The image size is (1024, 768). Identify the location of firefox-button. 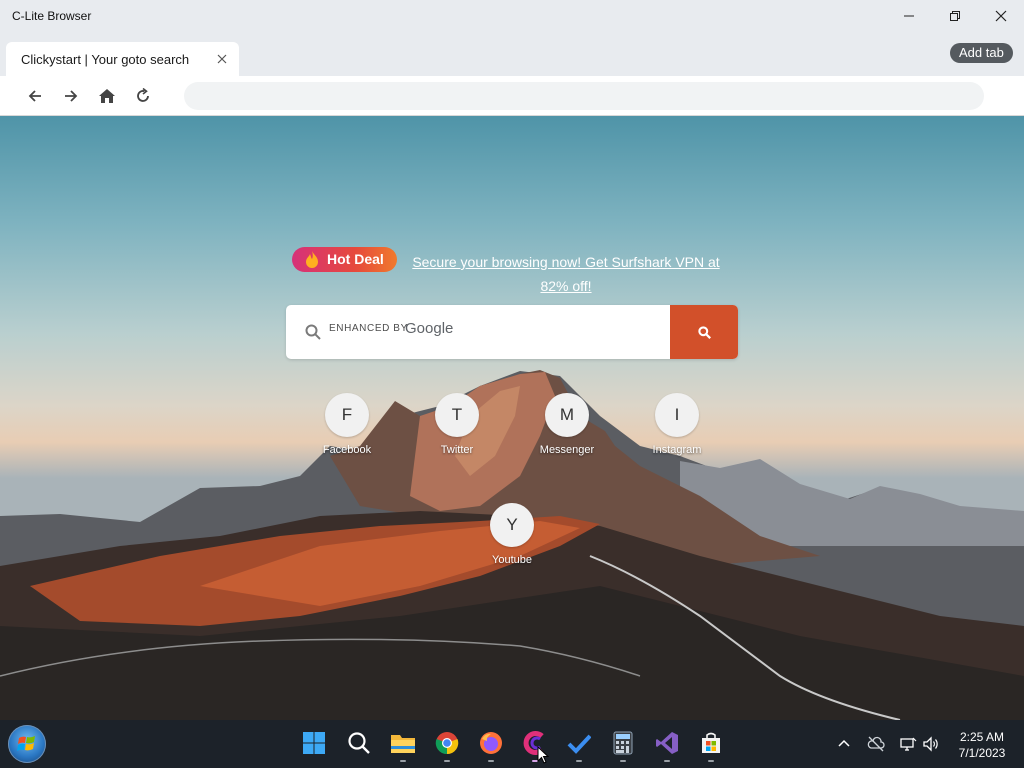
(491, 743).